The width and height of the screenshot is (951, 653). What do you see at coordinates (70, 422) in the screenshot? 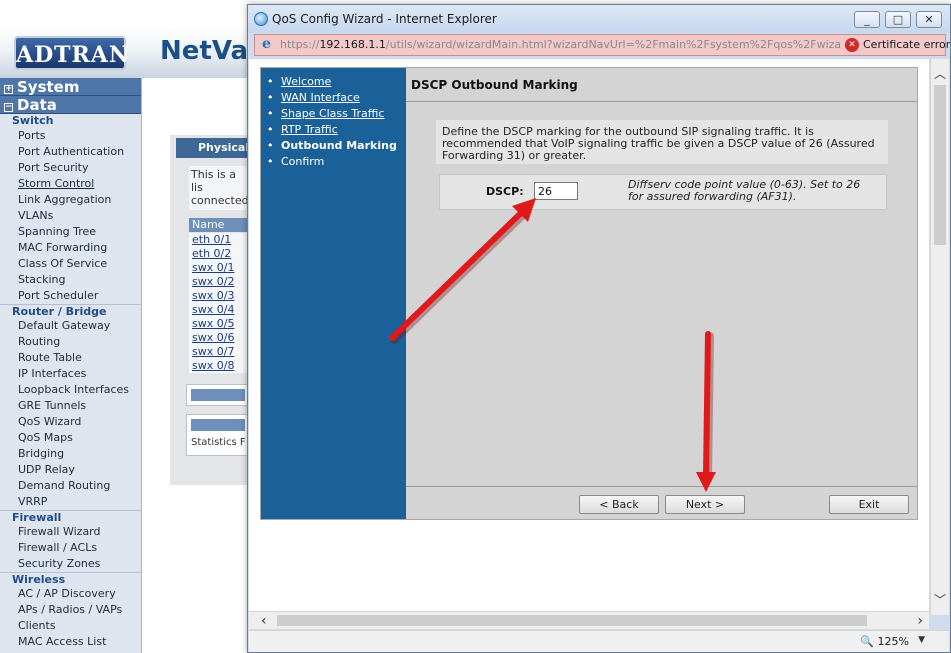
I see `sidebar-item-qos-wizard: QoS Wizard` at bounding box center [70, 422].